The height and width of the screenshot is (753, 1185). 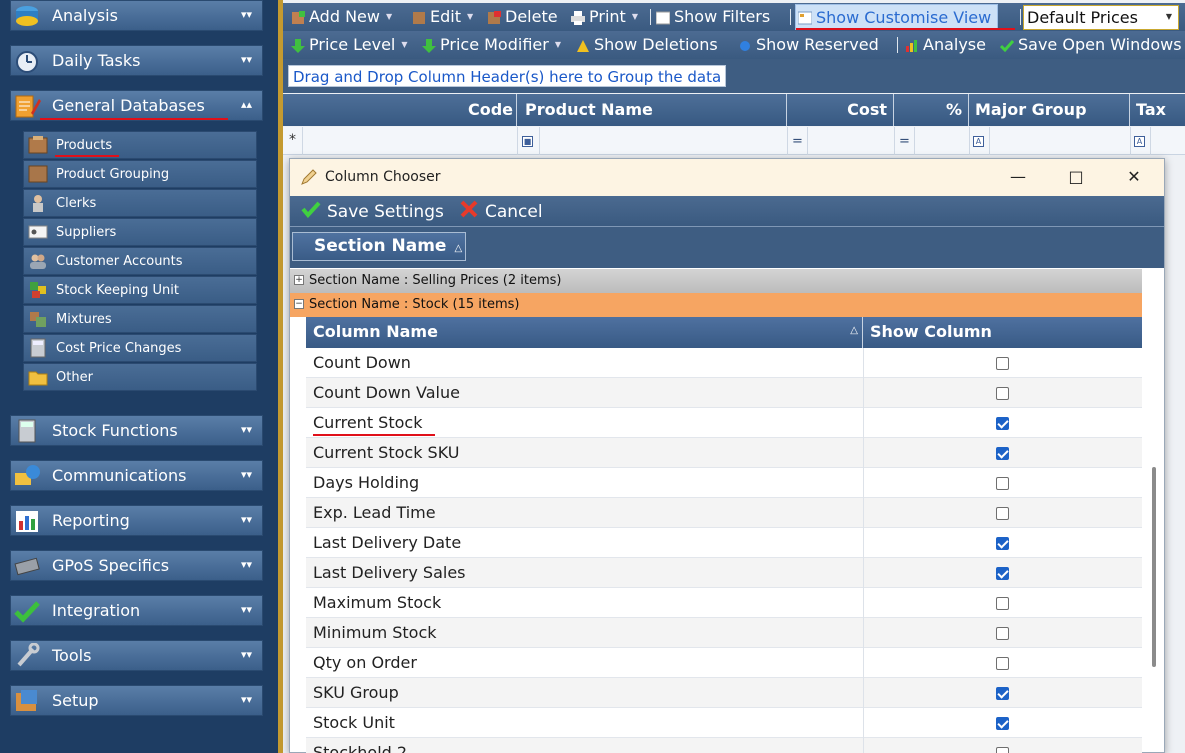 I want to click on vertical-scrollbar, so click(x=1154, y=567).